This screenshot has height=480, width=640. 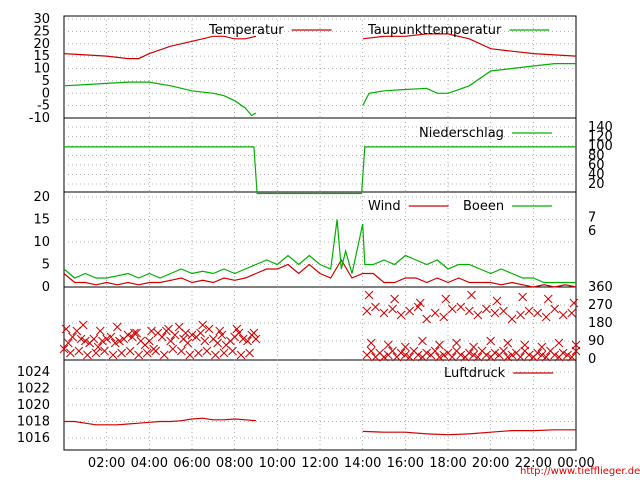 What do you see at coordinates (191, 463) in the screenshot?
I see `x-tick-label: 06:00` at bounding box center [191, 463].